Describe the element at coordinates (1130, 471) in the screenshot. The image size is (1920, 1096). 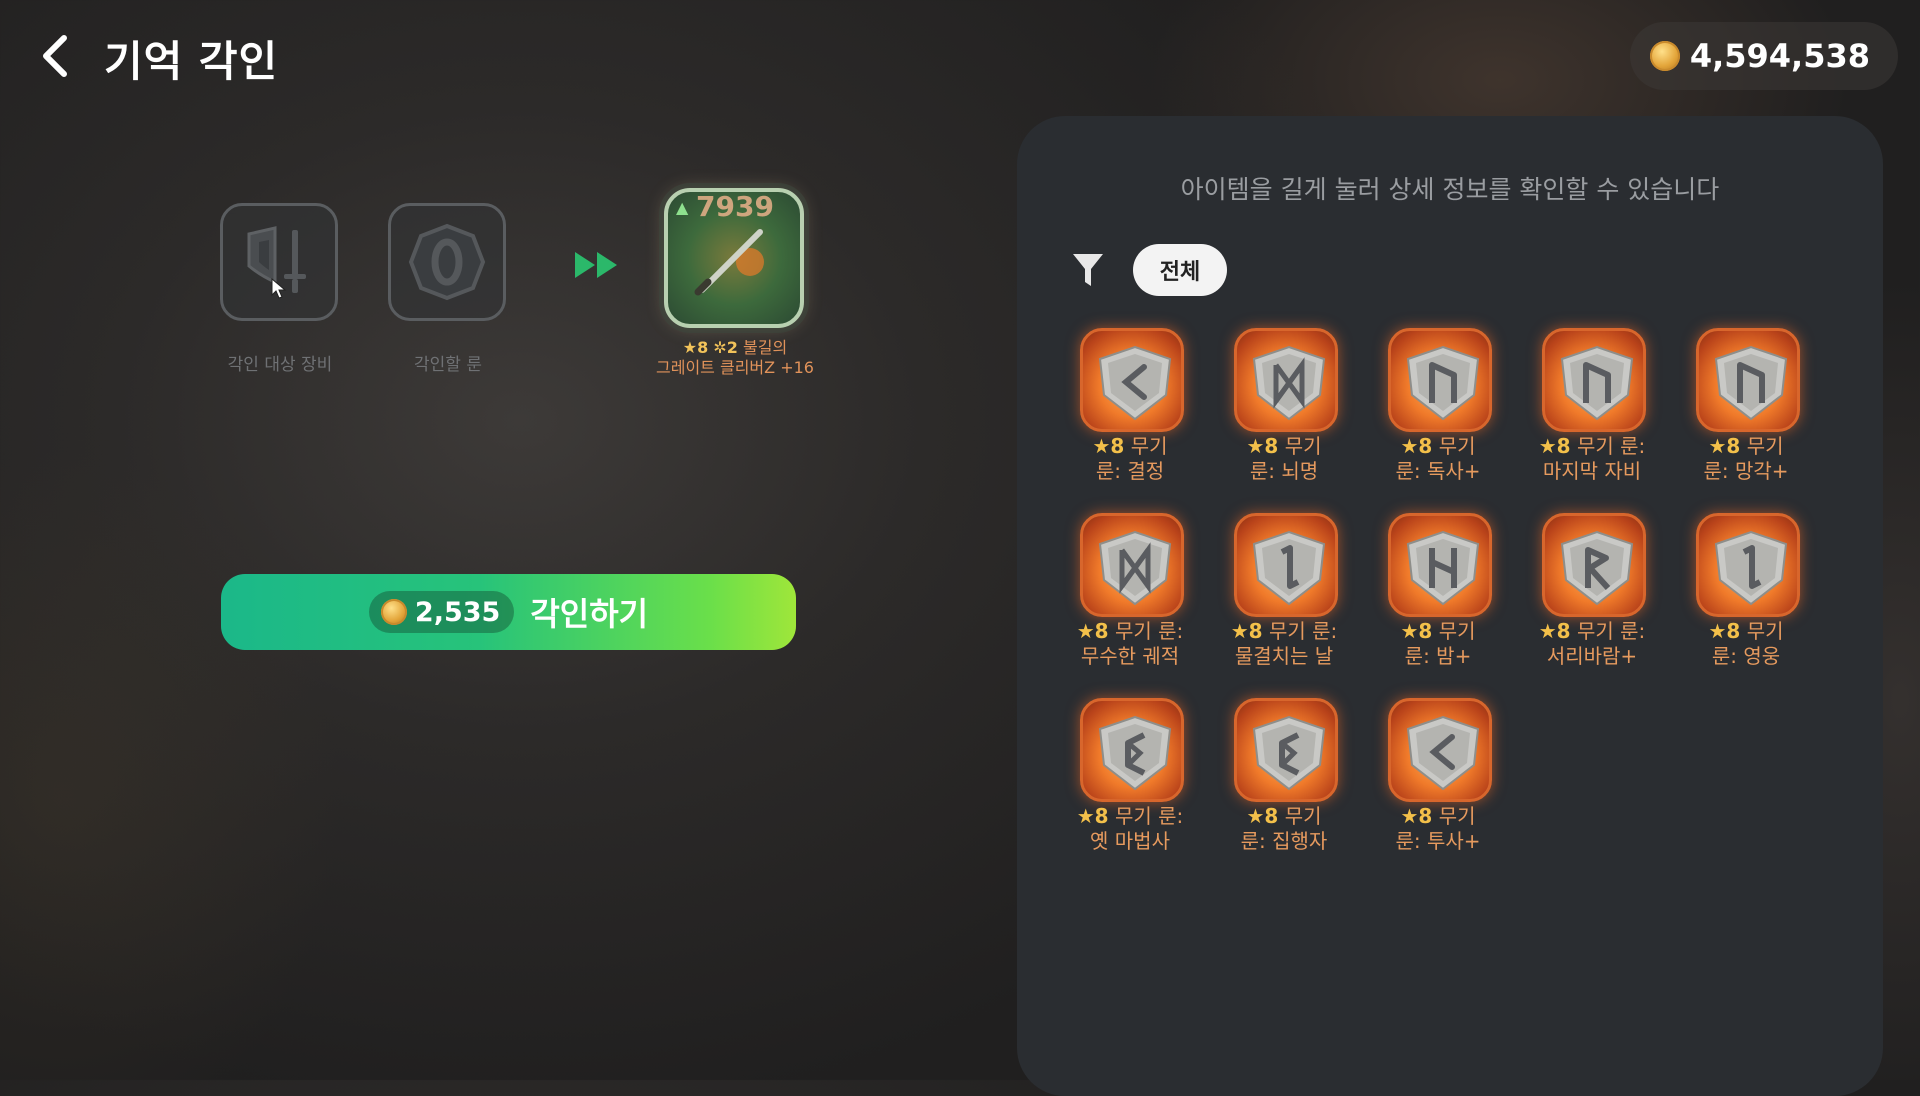
I see `rune-name-line2: 룬: 결정` at that location.